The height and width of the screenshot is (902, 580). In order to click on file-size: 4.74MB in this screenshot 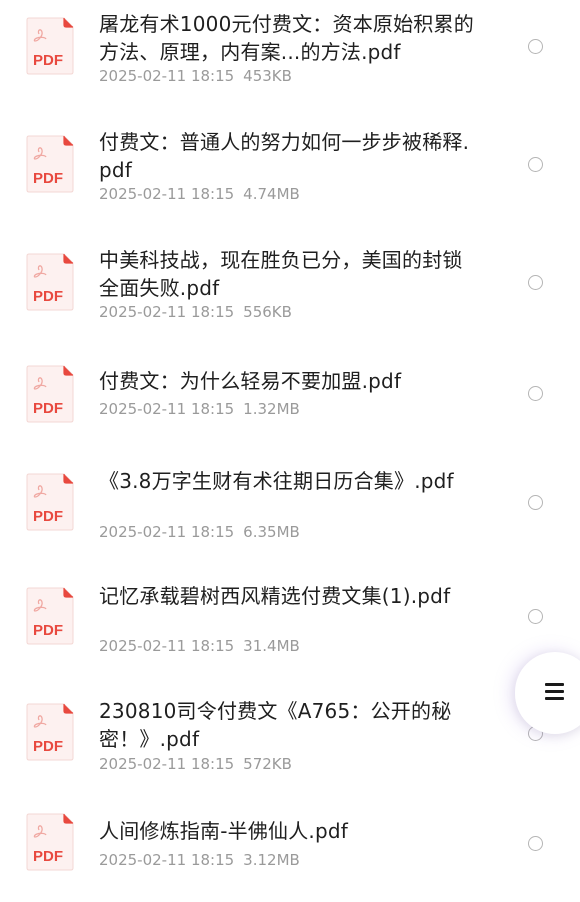, I will do `click(271, 194)`.